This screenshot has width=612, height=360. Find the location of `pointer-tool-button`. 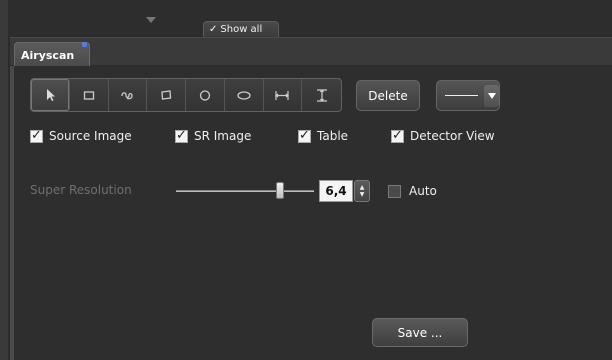

pointer-tool-button is located at coordinates (50, 95).